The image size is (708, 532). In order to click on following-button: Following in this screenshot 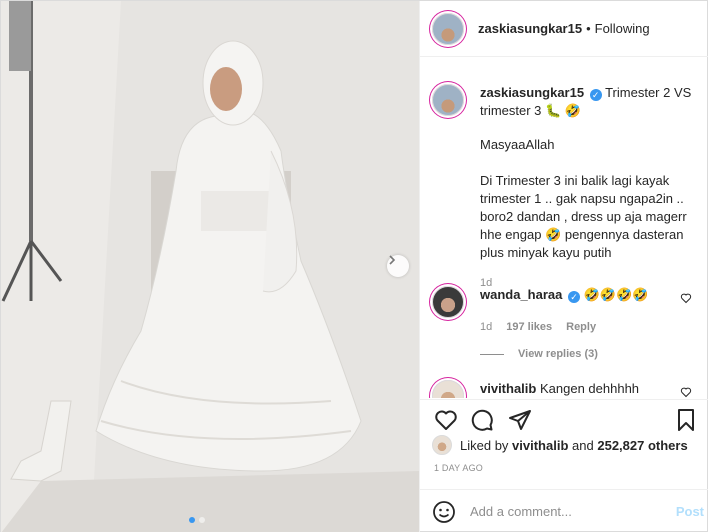, I will do `click(622, 28)`.